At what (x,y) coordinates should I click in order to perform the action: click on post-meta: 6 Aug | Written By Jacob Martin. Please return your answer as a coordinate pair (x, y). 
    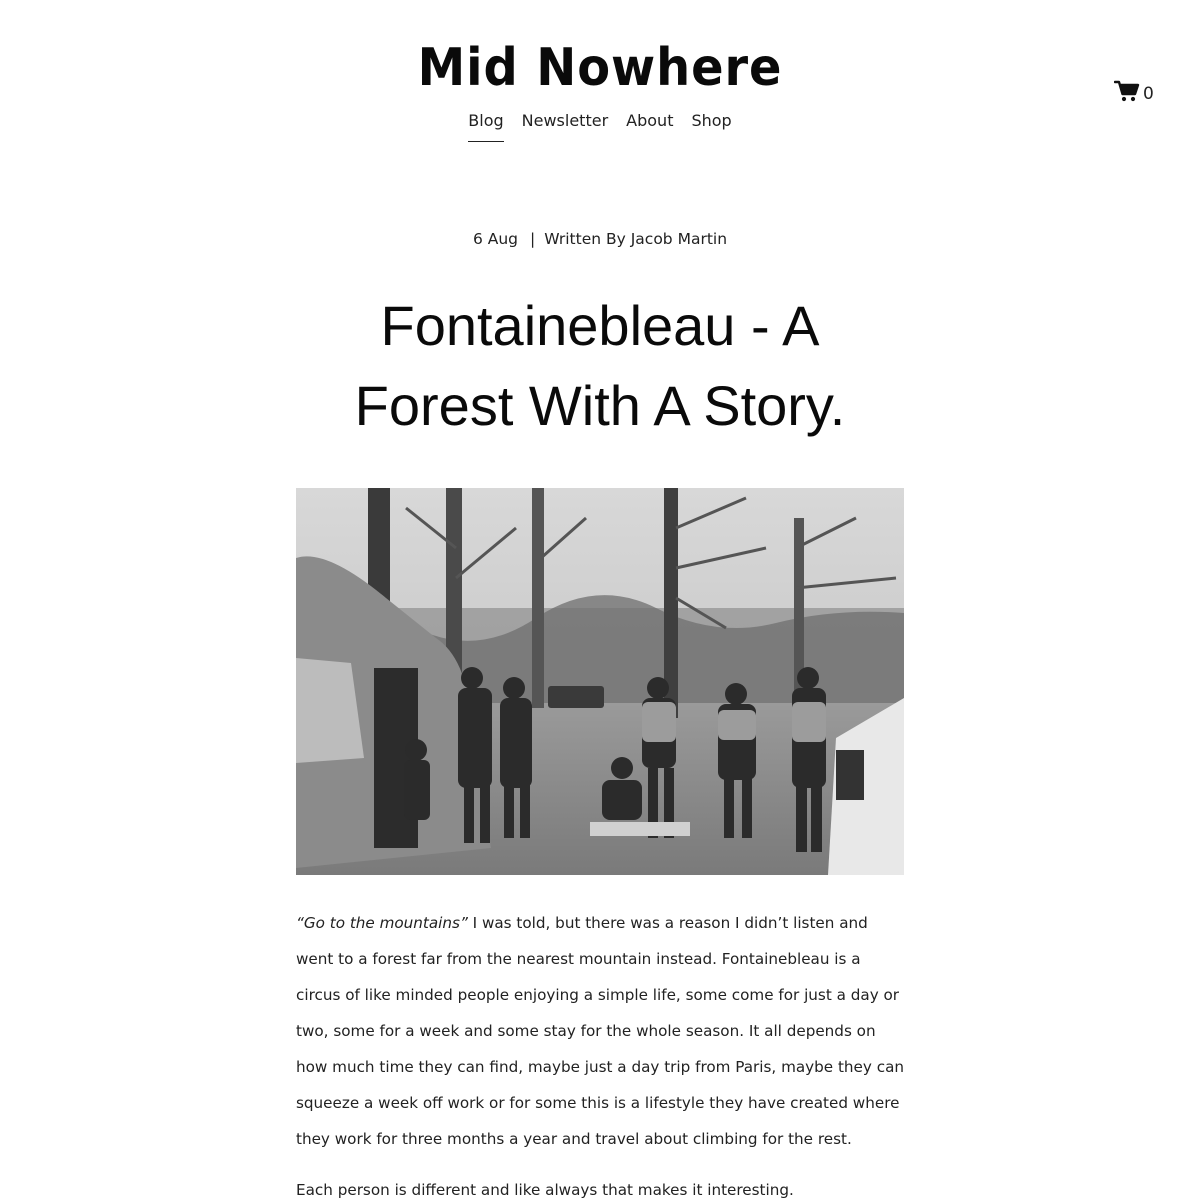
    Looking at the image, I should click on (600, 239).